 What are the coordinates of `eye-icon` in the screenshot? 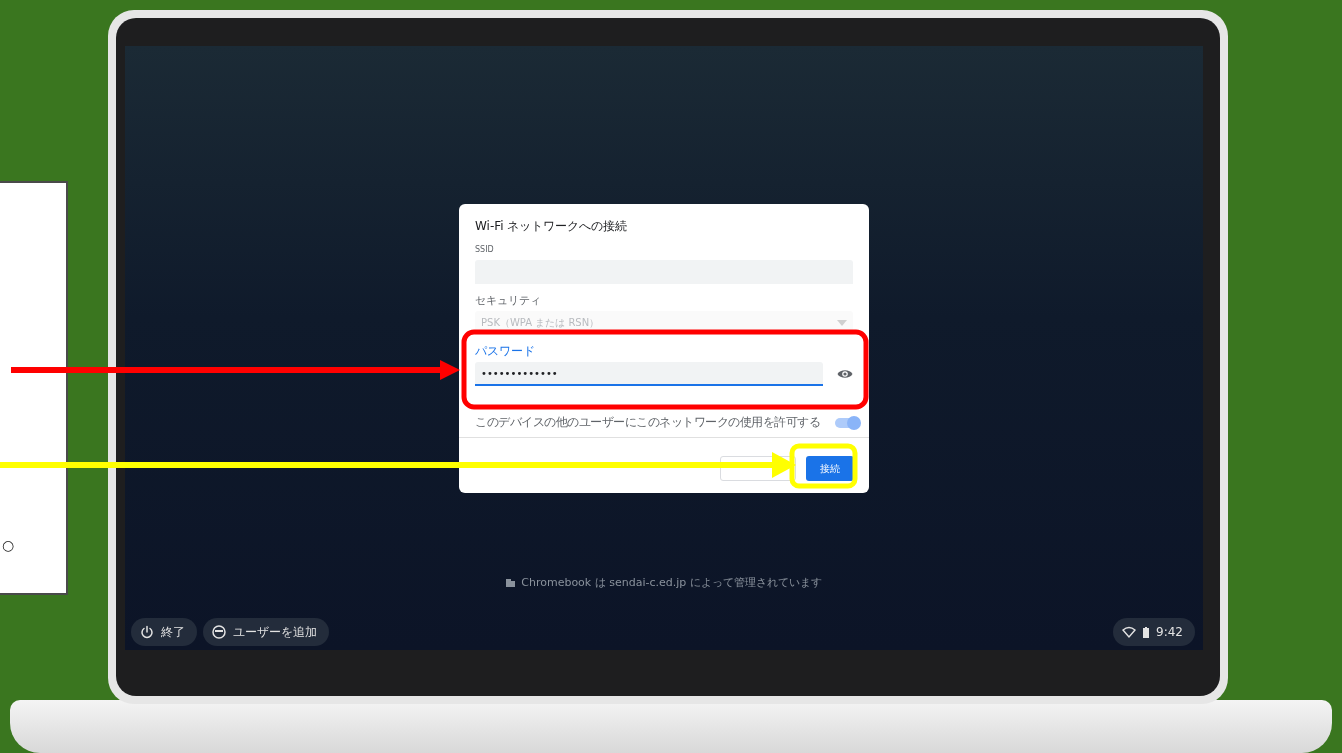 It's located at (845, 374).